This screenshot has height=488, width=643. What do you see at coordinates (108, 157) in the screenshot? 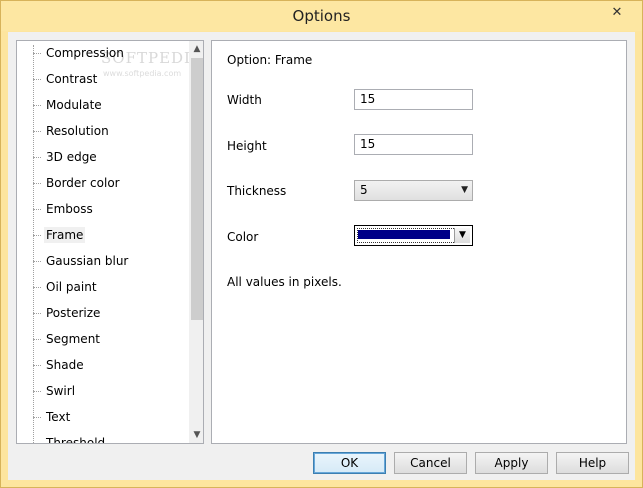
I see `tree-item-3d-edge: 3D edge` at bounding box center [108, 157].